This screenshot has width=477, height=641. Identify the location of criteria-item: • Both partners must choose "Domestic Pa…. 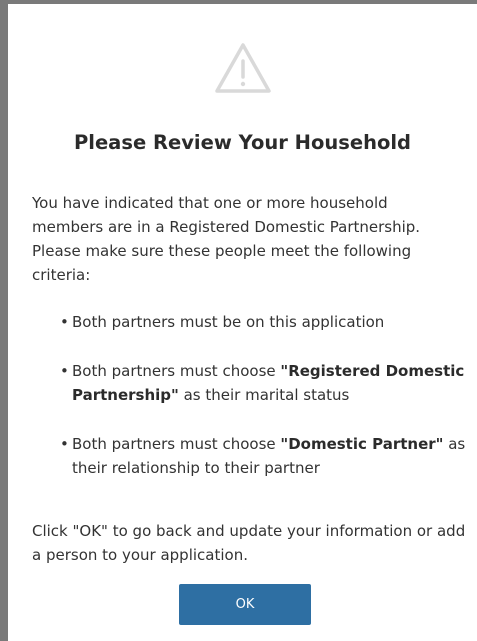
(263, 456).